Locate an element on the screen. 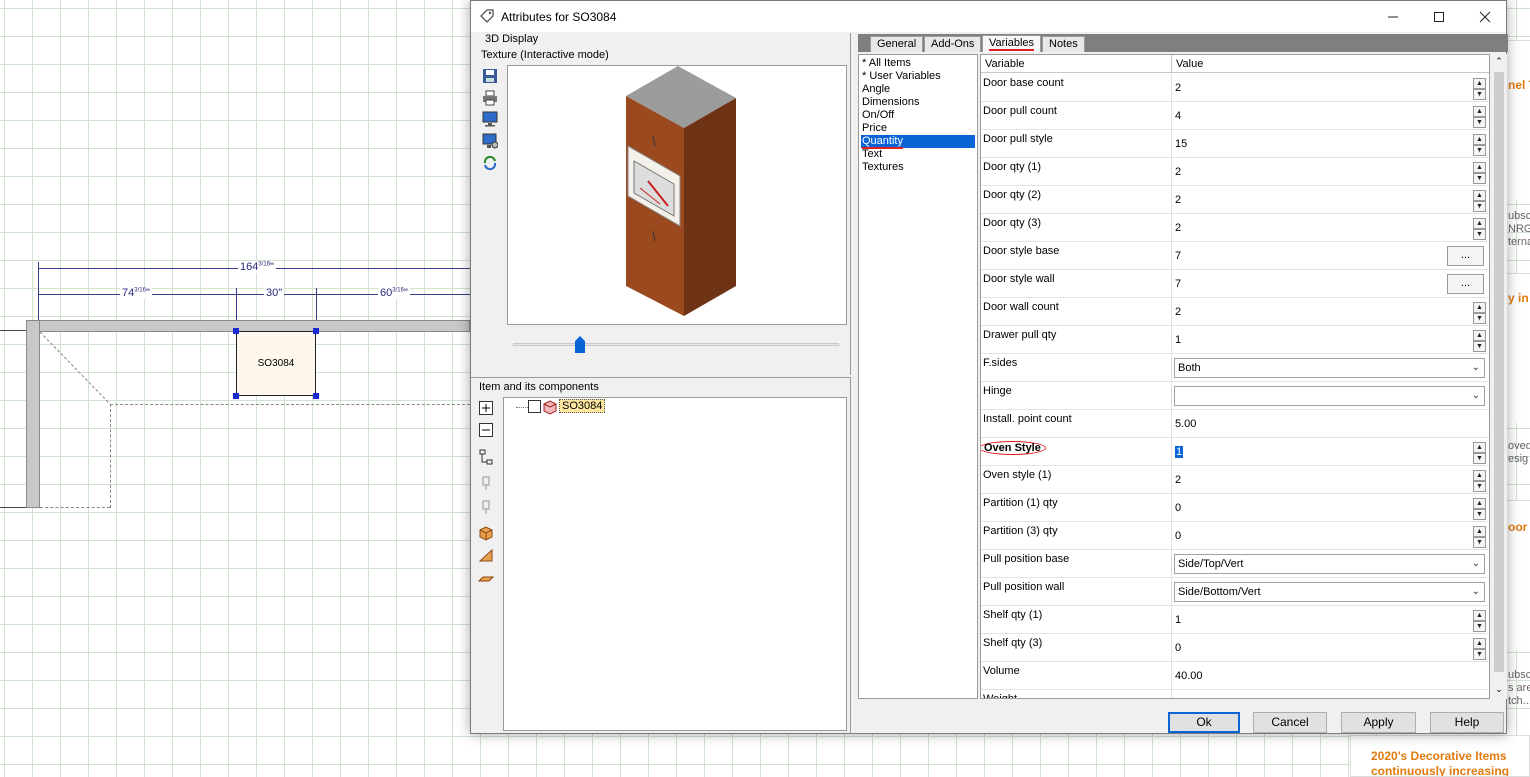 The image size is (1530, 777). value-dropdown: Both ⌄ is located at coordinates (1329, 368).